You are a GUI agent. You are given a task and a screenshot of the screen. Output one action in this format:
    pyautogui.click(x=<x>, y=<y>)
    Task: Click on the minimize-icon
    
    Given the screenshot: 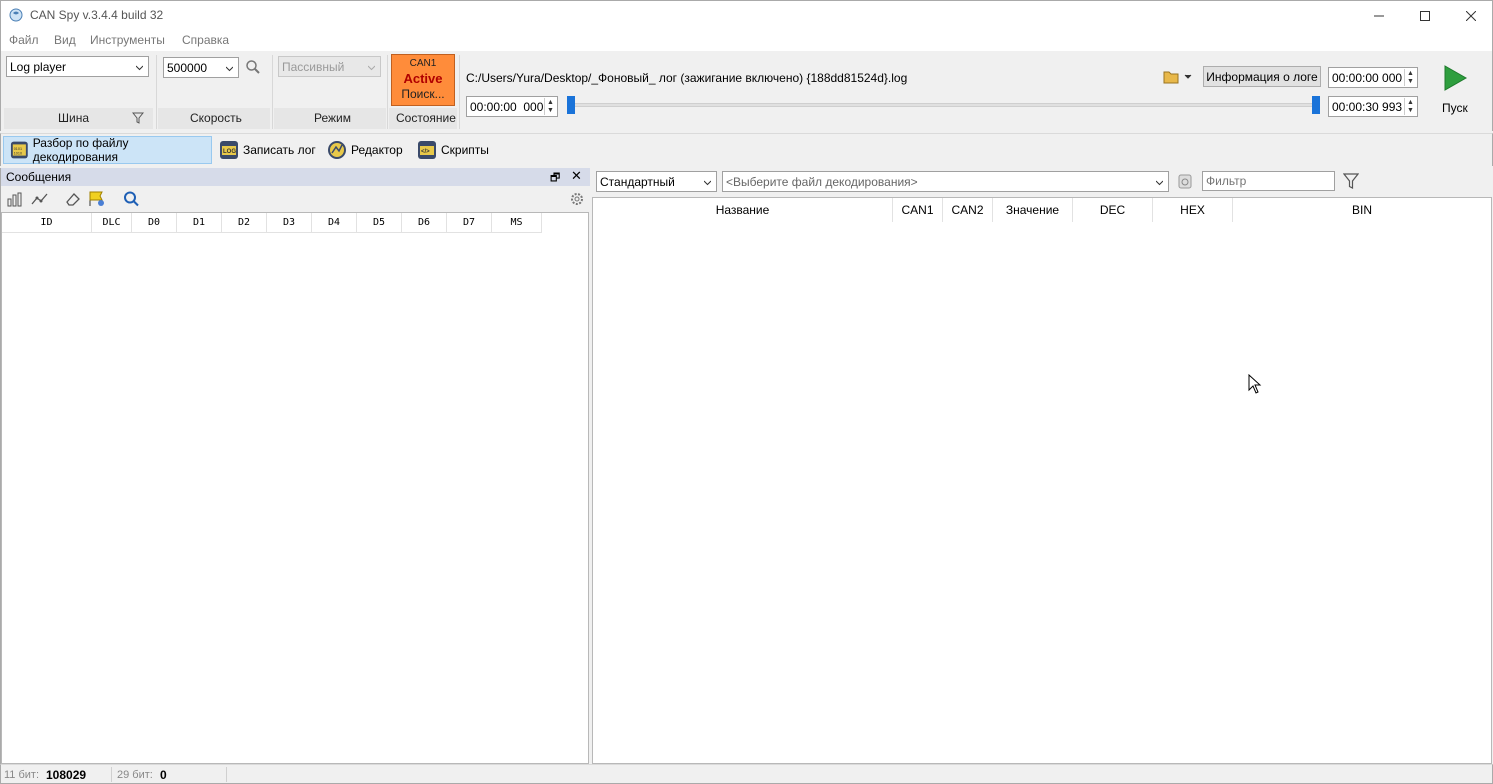 What is the action you would take?
    pyautogui.click(x=1379, y=15)
    